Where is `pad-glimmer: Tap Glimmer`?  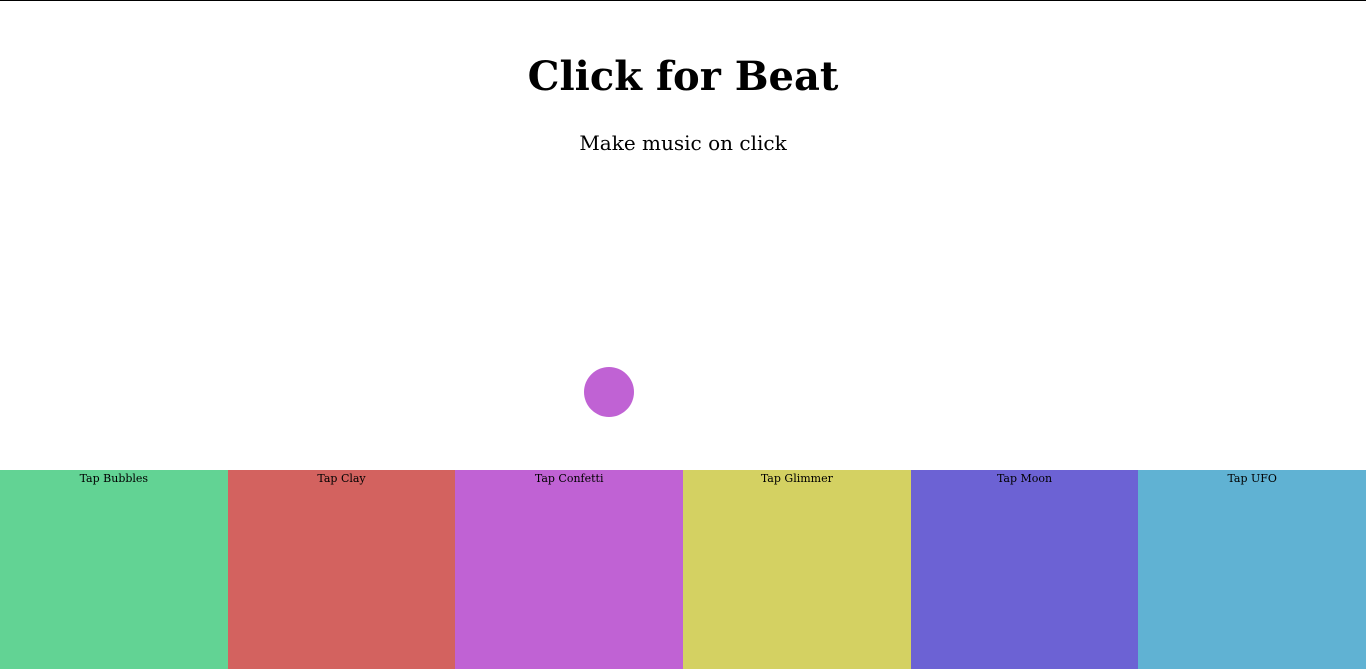 pad-glimmer: Tap Glimmer is located at coordinates (797, 569).